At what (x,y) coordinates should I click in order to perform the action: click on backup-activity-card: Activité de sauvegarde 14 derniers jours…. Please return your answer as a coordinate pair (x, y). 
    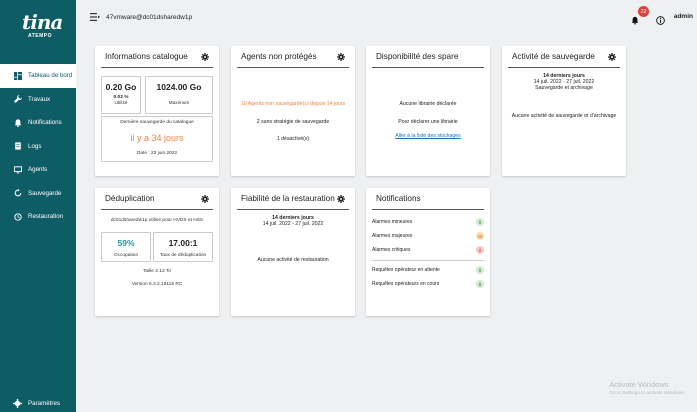
    Looking at the image, I should click on (564, 111).